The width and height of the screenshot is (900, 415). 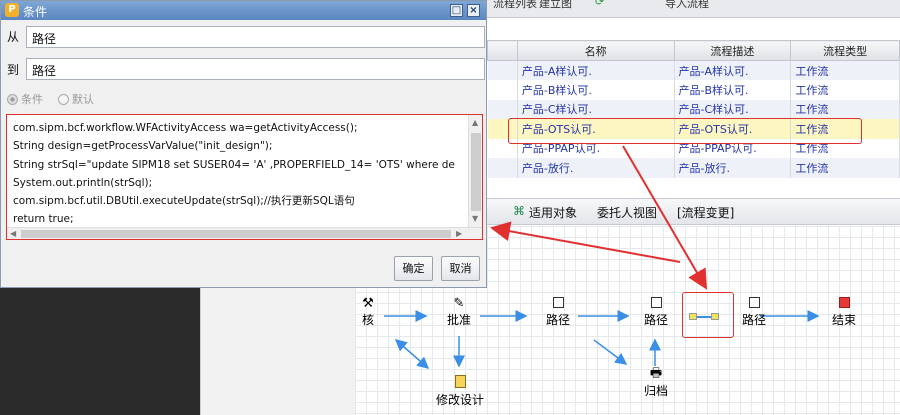 I want to click on dialog-title: 条件, so click(x=35, y=12).